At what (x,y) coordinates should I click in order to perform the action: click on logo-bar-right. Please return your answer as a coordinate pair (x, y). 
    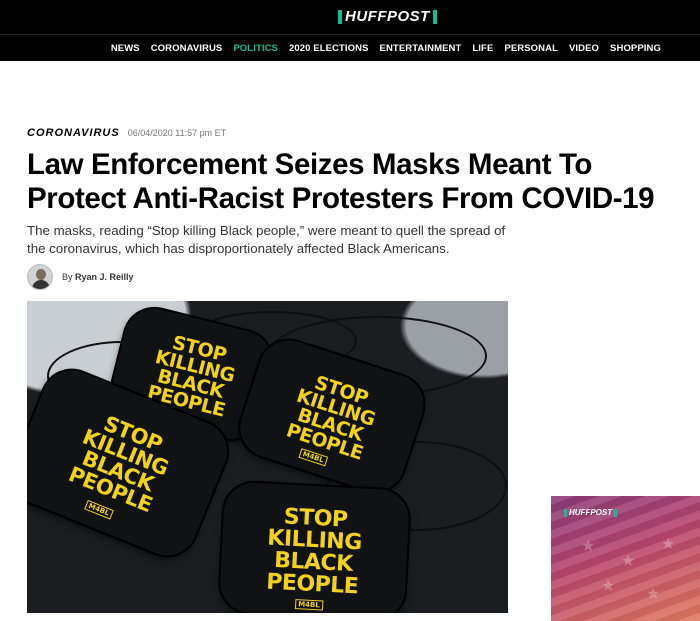
    Looking at the image, I should click on (434, 17).